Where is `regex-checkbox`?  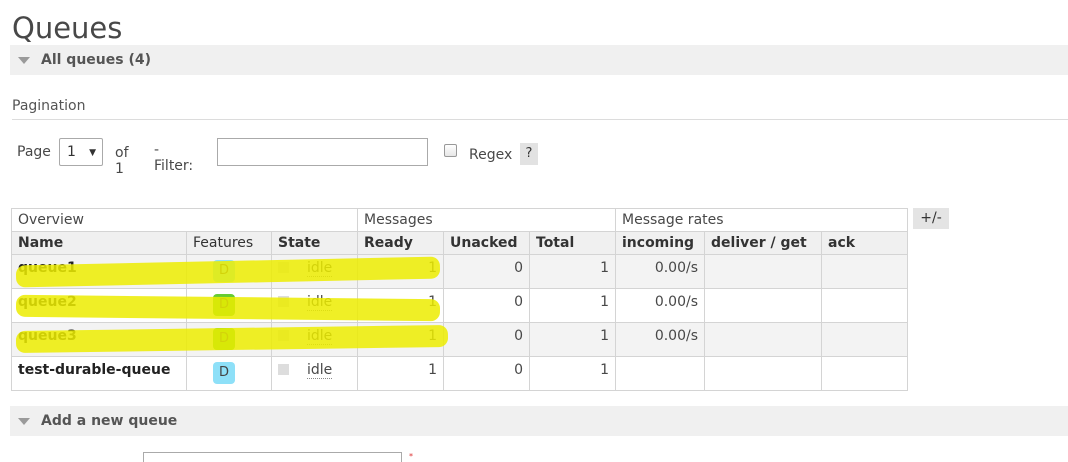 regex-checkbox is located at coordinates (450, 150).